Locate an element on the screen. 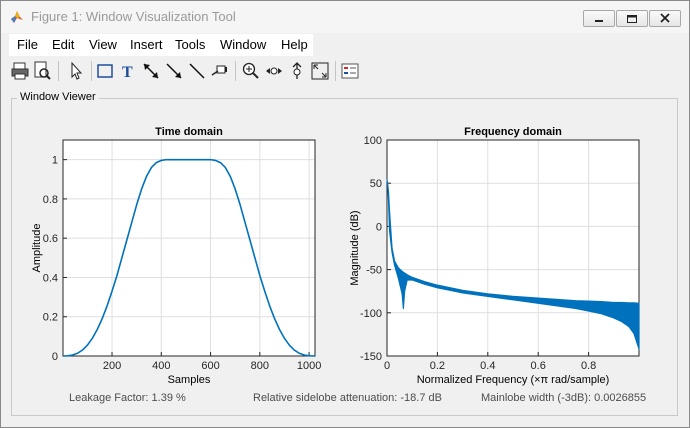 Image resolution: width=690 pixels, height=428 pixels. y-tick-label: 1 is located at coordinates (55, 161).